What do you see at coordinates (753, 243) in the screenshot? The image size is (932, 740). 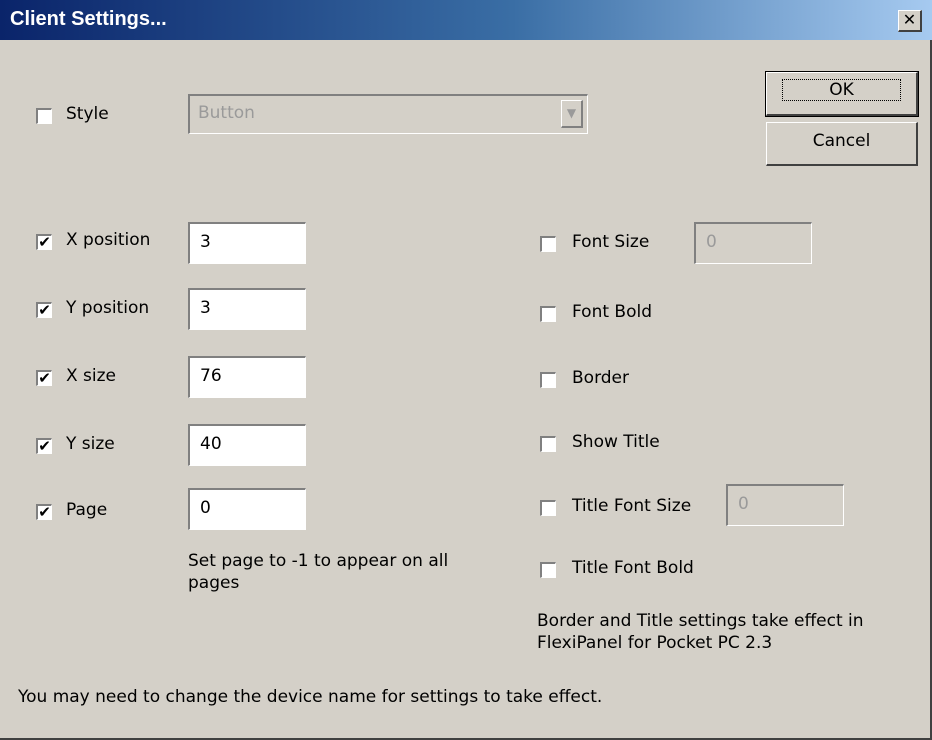 I see `font-size-field: 0` at bounding box center [753, 243].